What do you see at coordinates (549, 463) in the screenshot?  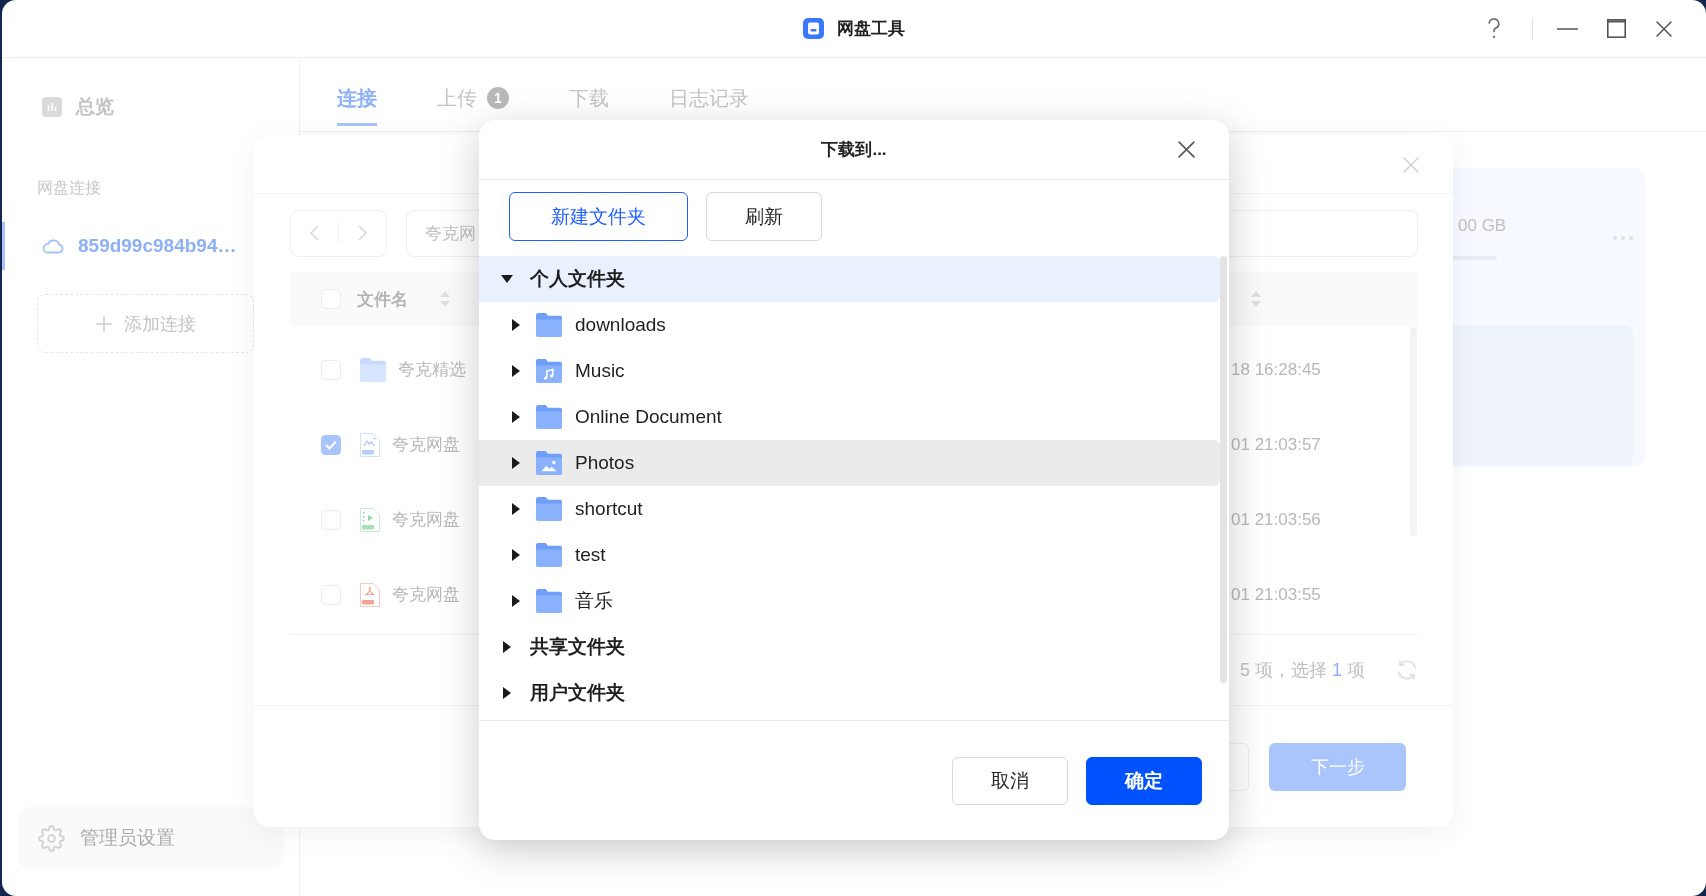 I see `photo-folder-icon` at bounding box center [549, 463].